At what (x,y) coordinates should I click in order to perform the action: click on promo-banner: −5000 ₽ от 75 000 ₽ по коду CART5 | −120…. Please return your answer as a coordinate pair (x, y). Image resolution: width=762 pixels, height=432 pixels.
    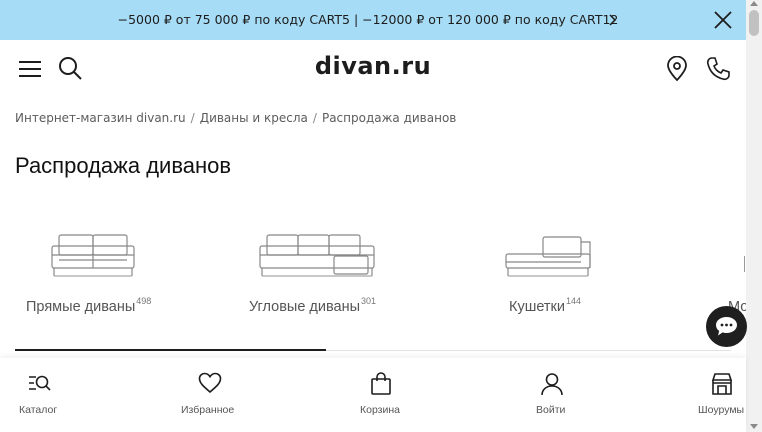
    Looking at the image, I should click on (373, 20).